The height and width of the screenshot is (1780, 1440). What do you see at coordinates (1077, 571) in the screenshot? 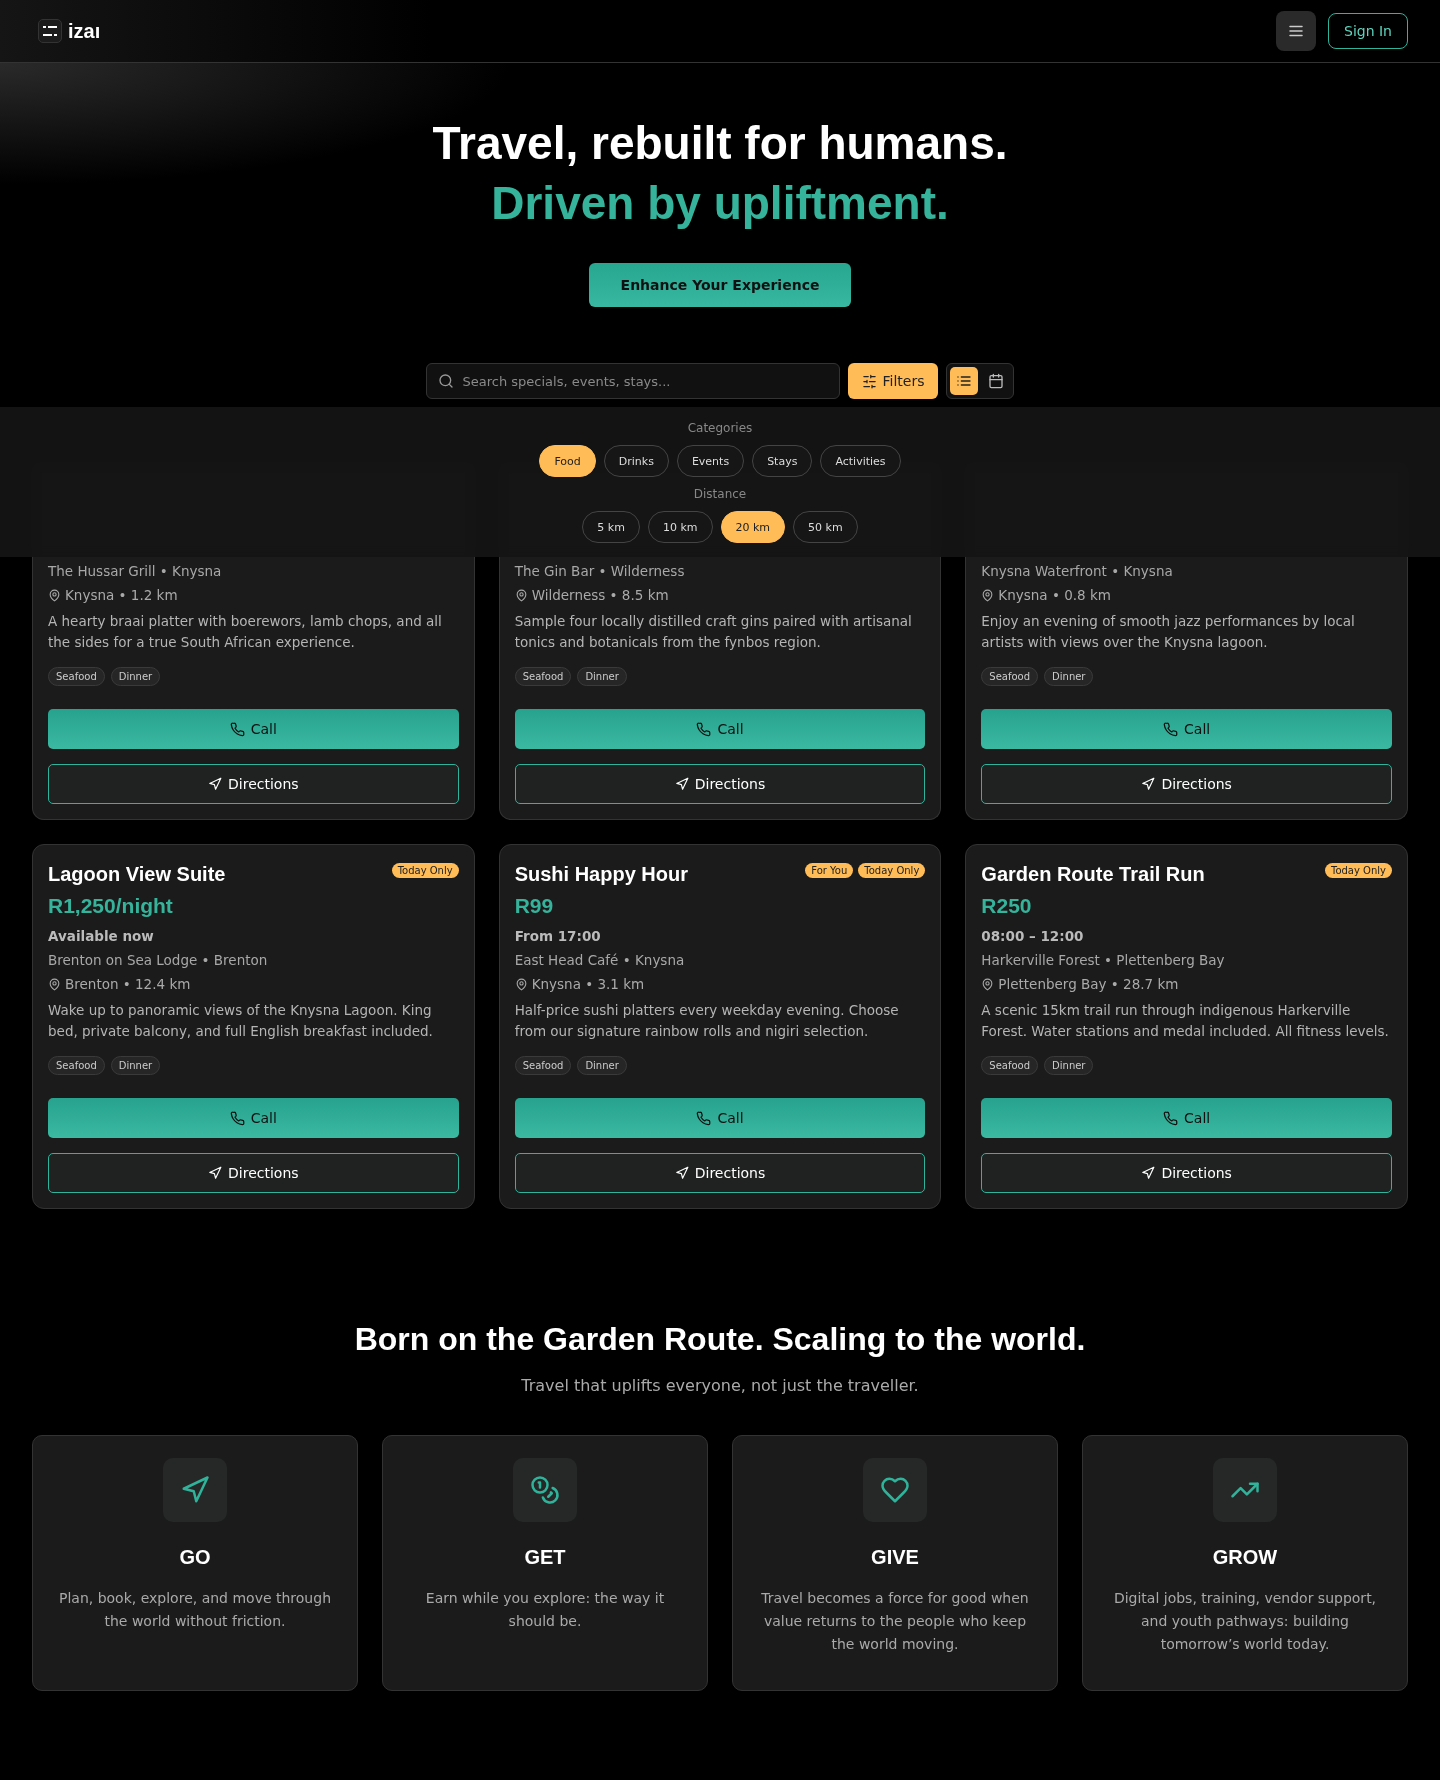
I see `venue-text: Knysna Waterfront • Knysna` at bounding box center [1077, 571].